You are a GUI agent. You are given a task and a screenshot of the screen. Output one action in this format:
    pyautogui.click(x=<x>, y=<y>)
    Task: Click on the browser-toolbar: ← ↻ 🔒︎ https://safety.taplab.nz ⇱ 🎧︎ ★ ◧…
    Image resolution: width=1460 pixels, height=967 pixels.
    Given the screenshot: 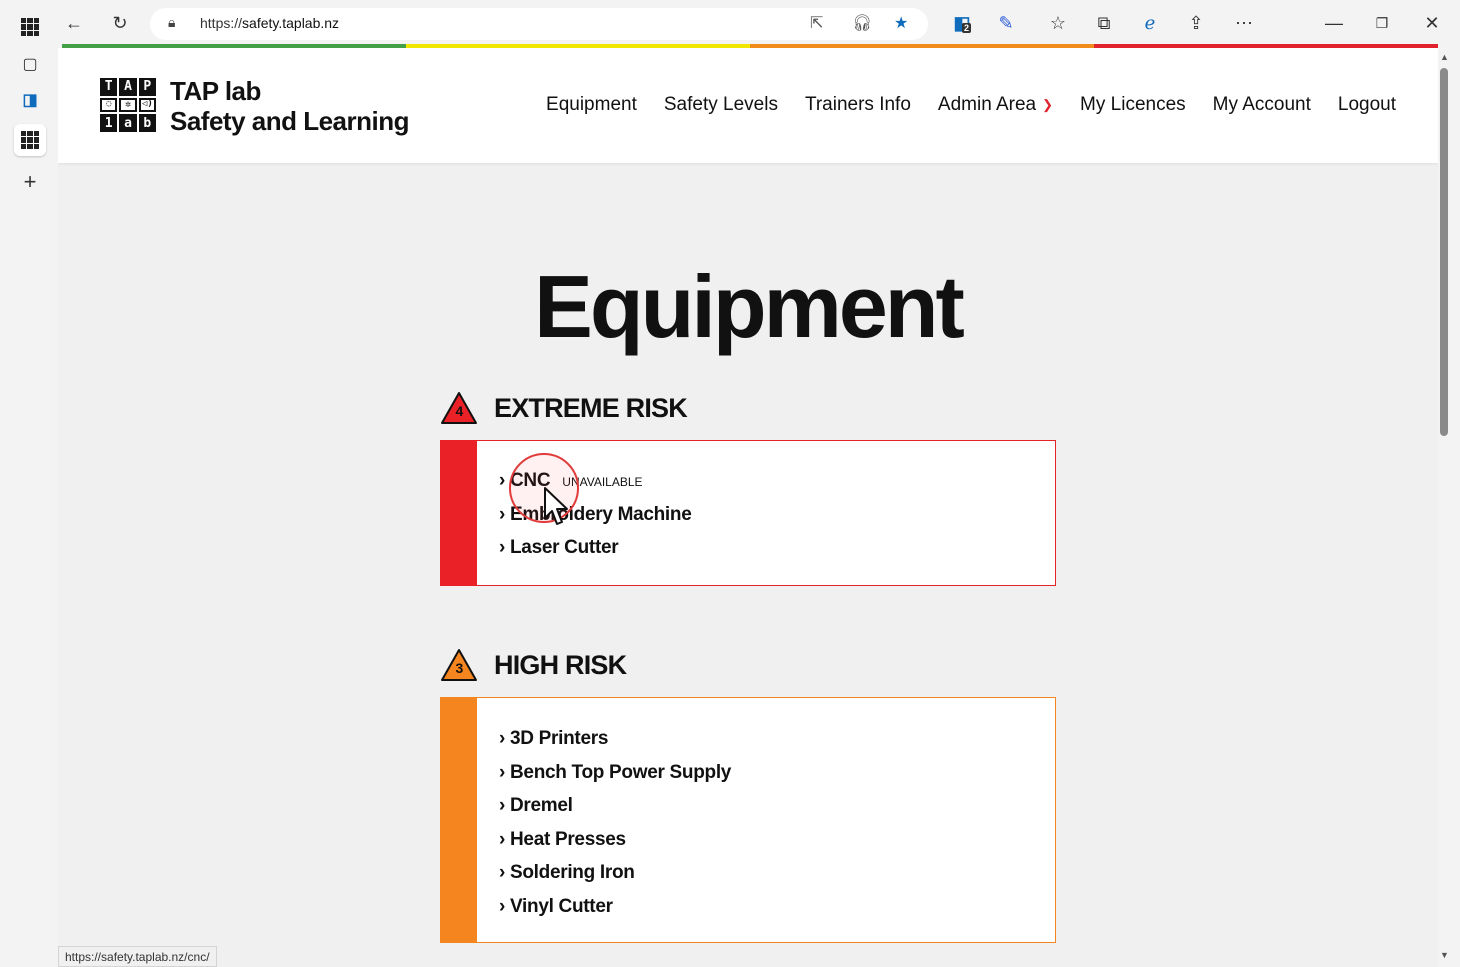 What is the action you would take?
    pyautogui.click(x=759, y=23)
    